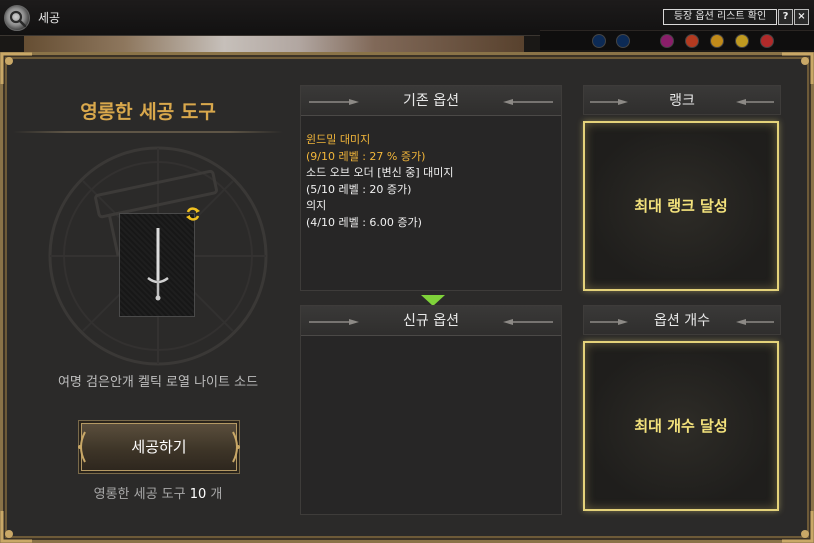 Image resolution: width=814 pixels, height=543 pixels. I want to click on rank-status-box: 최대 랭크 달성, so click(681, 206).